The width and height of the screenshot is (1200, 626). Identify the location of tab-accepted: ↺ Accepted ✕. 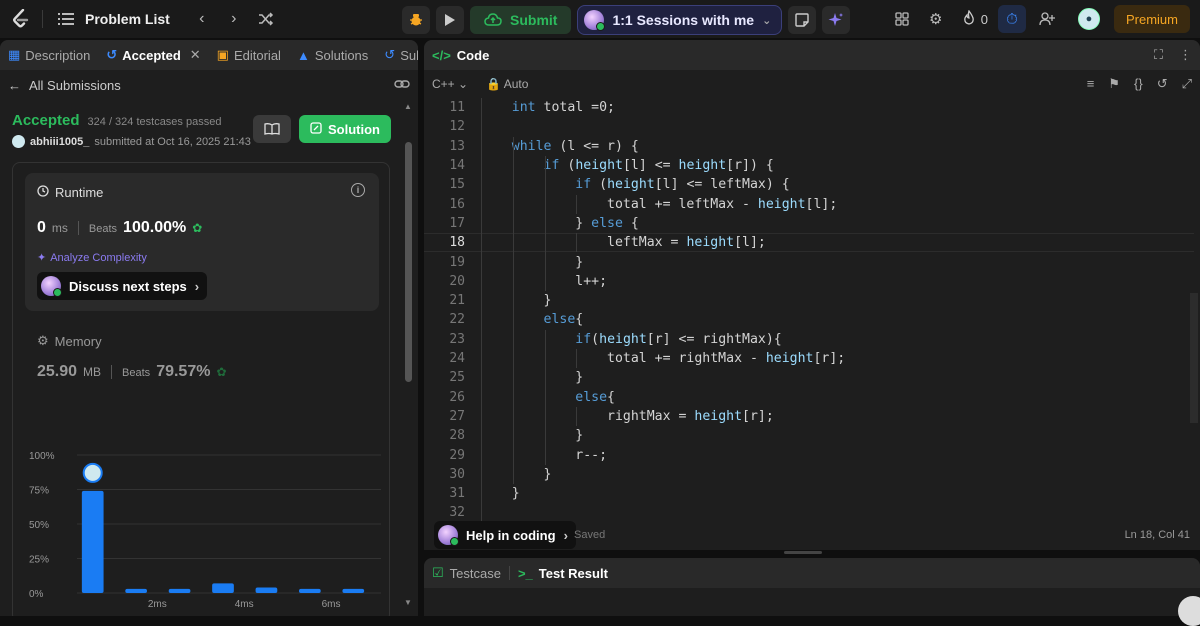
(153, 55).